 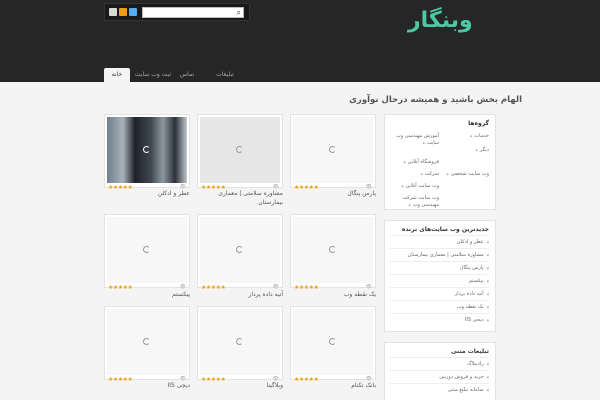 I want to click on category-link: فروشگاه آنلاین, so click(x=414, y=162).